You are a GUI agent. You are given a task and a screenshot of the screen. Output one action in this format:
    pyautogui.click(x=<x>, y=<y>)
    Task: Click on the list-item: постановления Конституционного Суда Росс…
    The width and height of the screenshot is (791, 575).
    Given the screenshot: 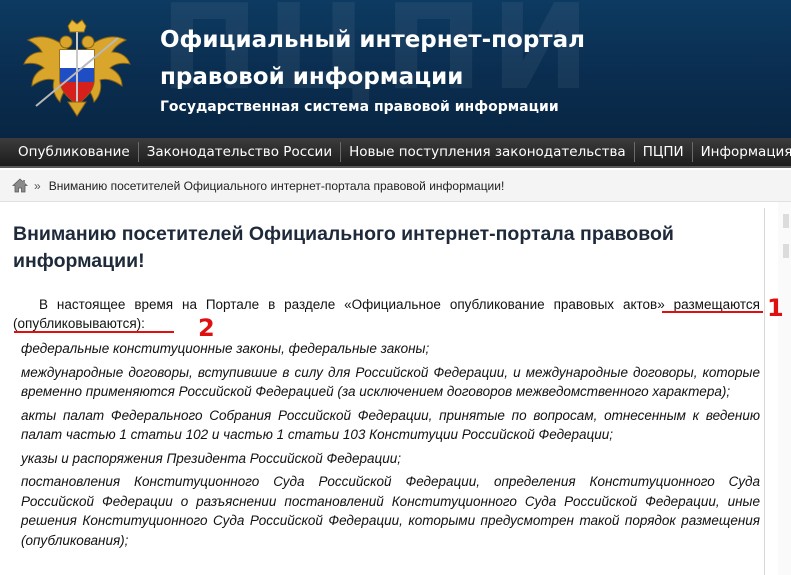 What is the action you would take?
    pyautogui.click(x=390, y=511)
    